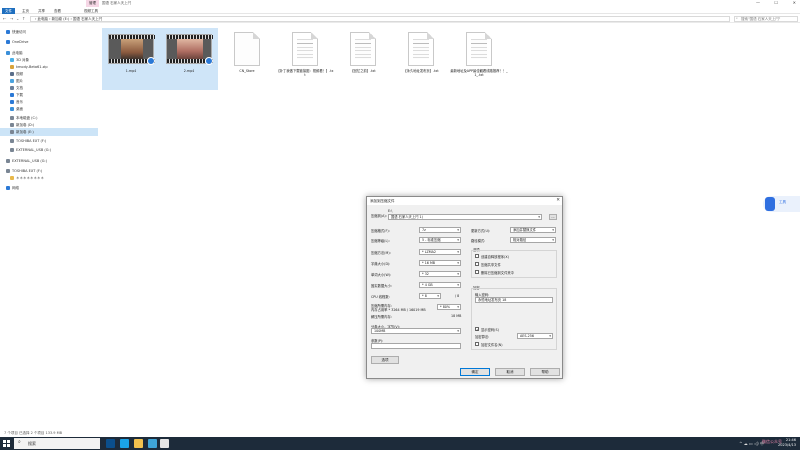 The height and width of the screenshot is (450, 800). Describe the element at coordinates (12, 95) in the screenshot. I see `download-icon` at that location.